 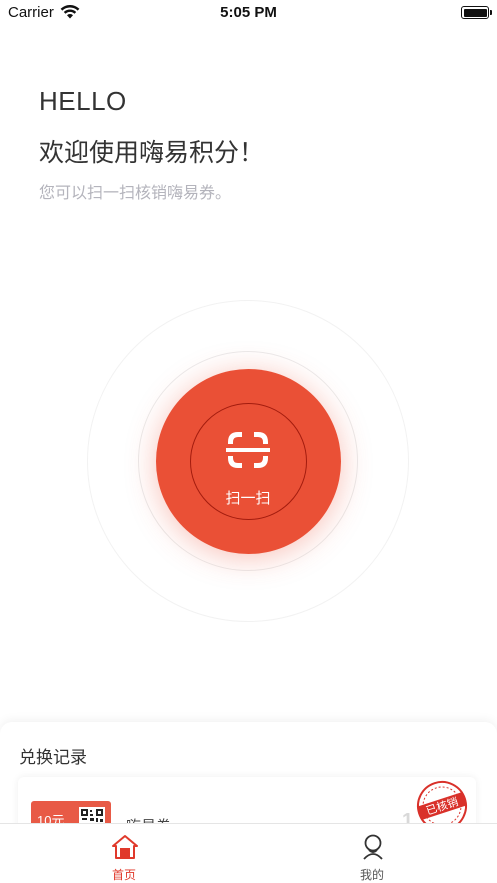 What do you see at coordinates (152, 152) in the screenshot?
I see `welcome-title: 欢迎使用嗨易积分！` at bounding box center [152, 152].